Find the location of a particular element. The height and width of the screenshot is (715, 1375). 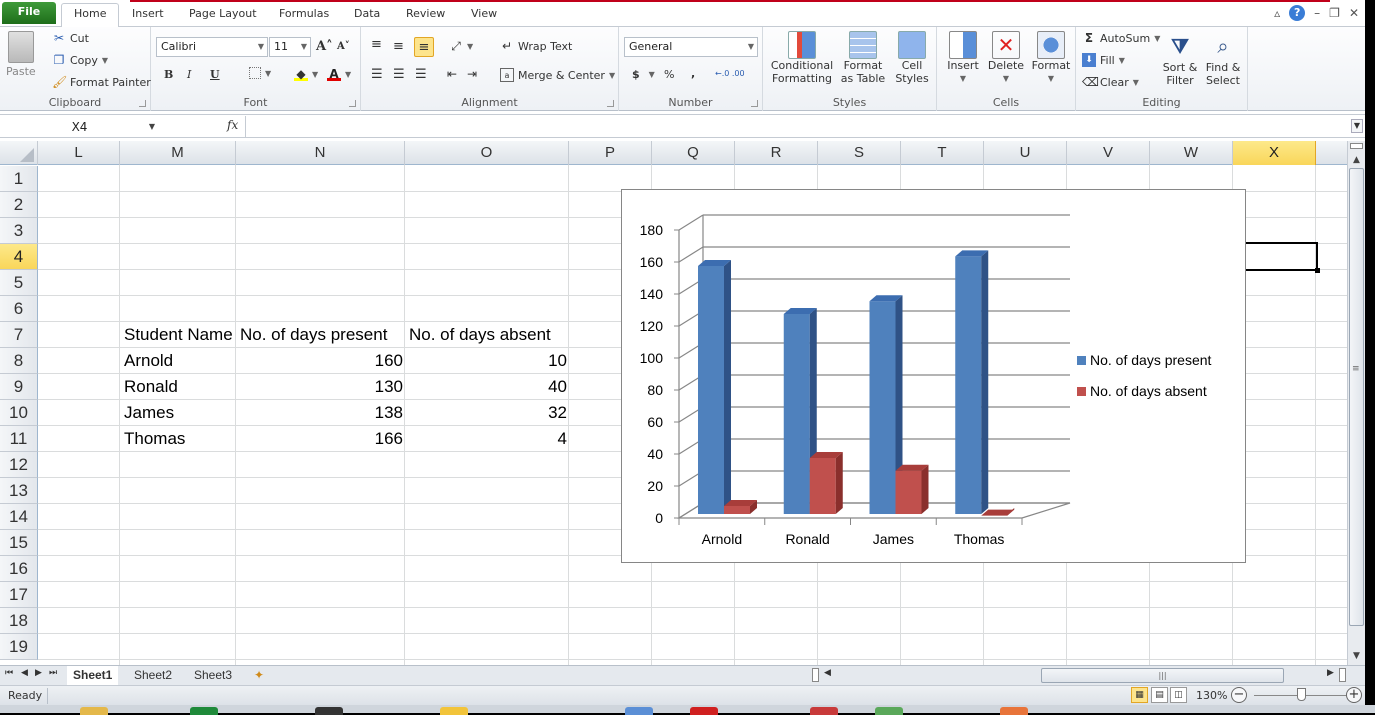

font-color-button: A ▼ is located at coordinates (339, 74).